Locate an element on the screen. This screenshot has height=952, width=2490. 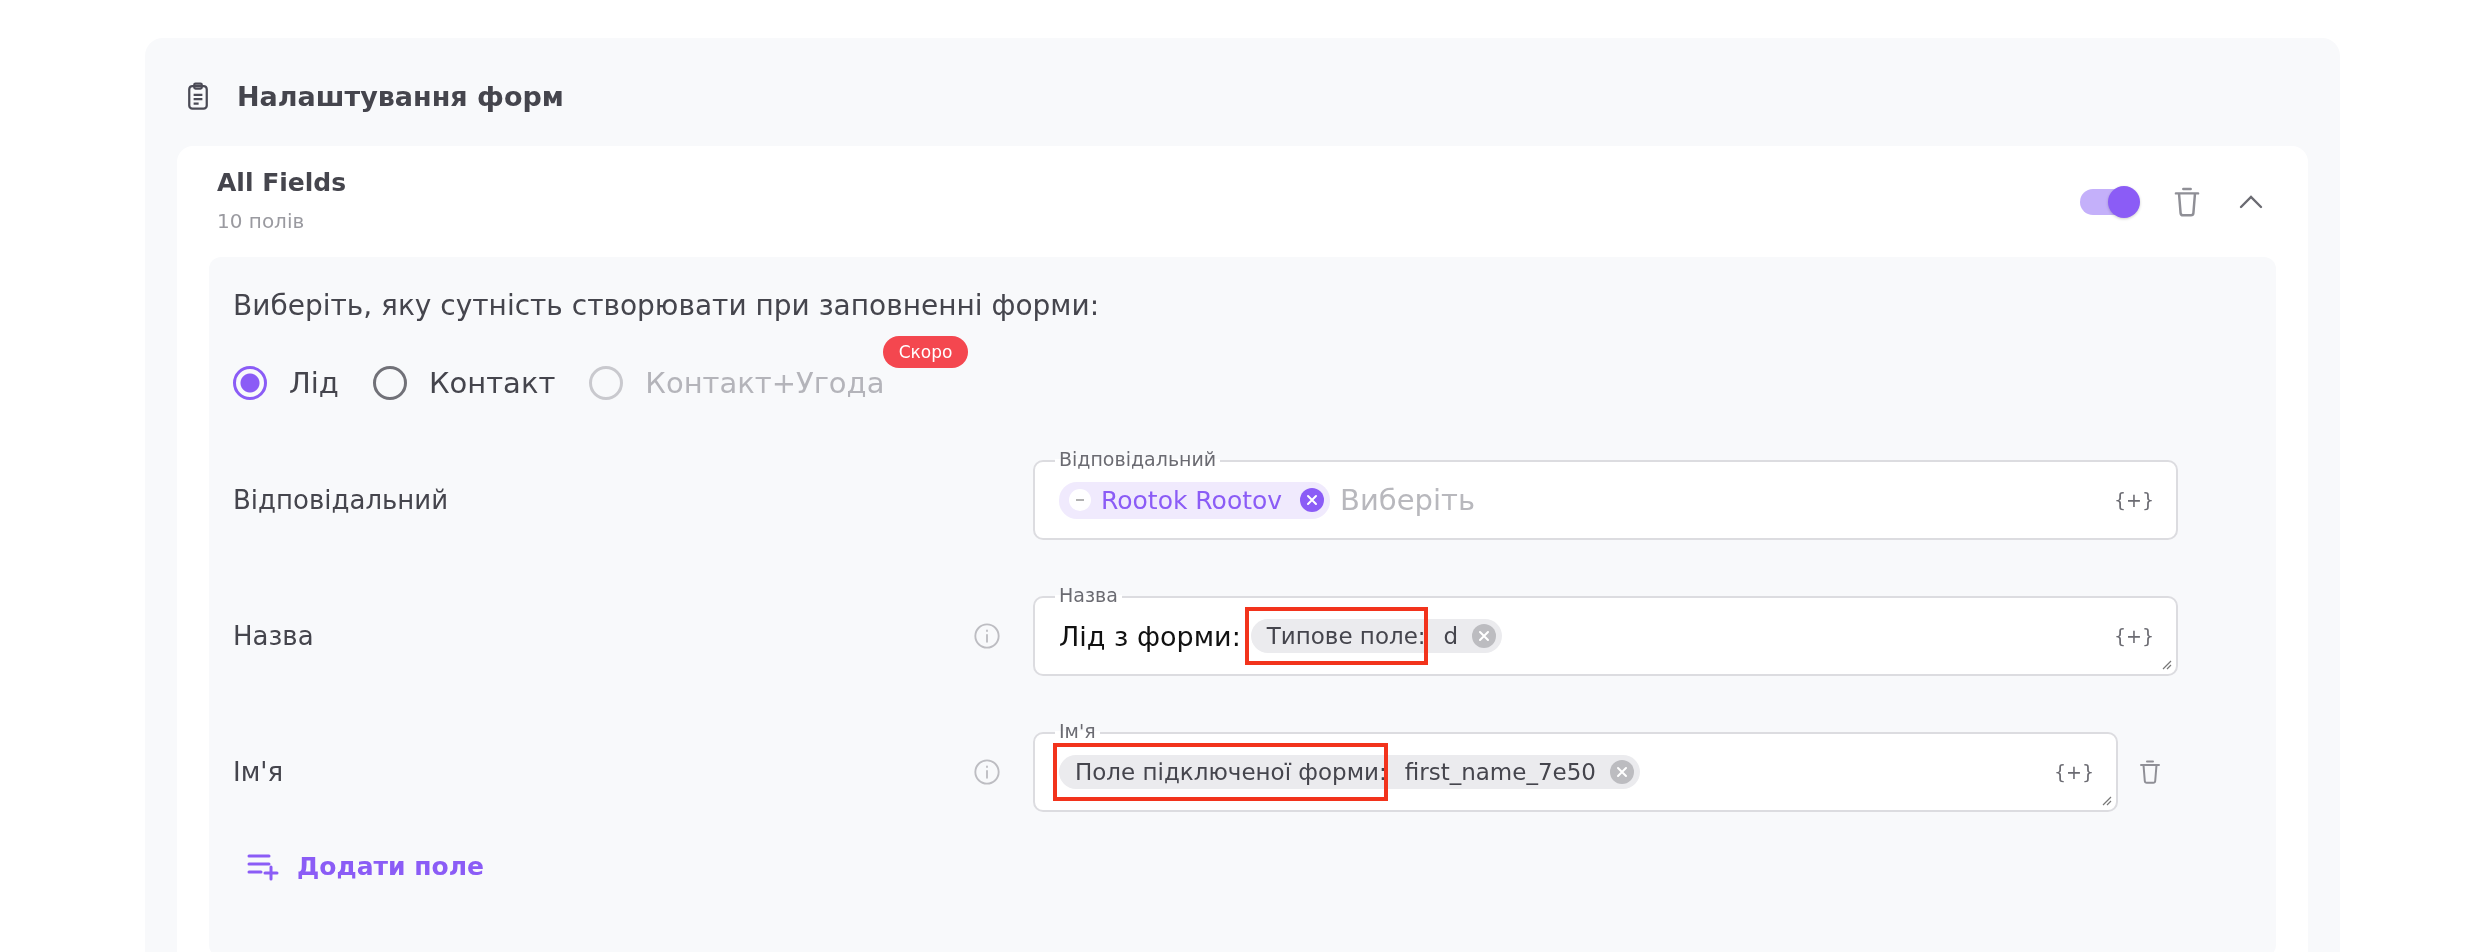
value-chip: Поле підключеної форми: first_name_7e50 is located at coordinates (1349, 772).